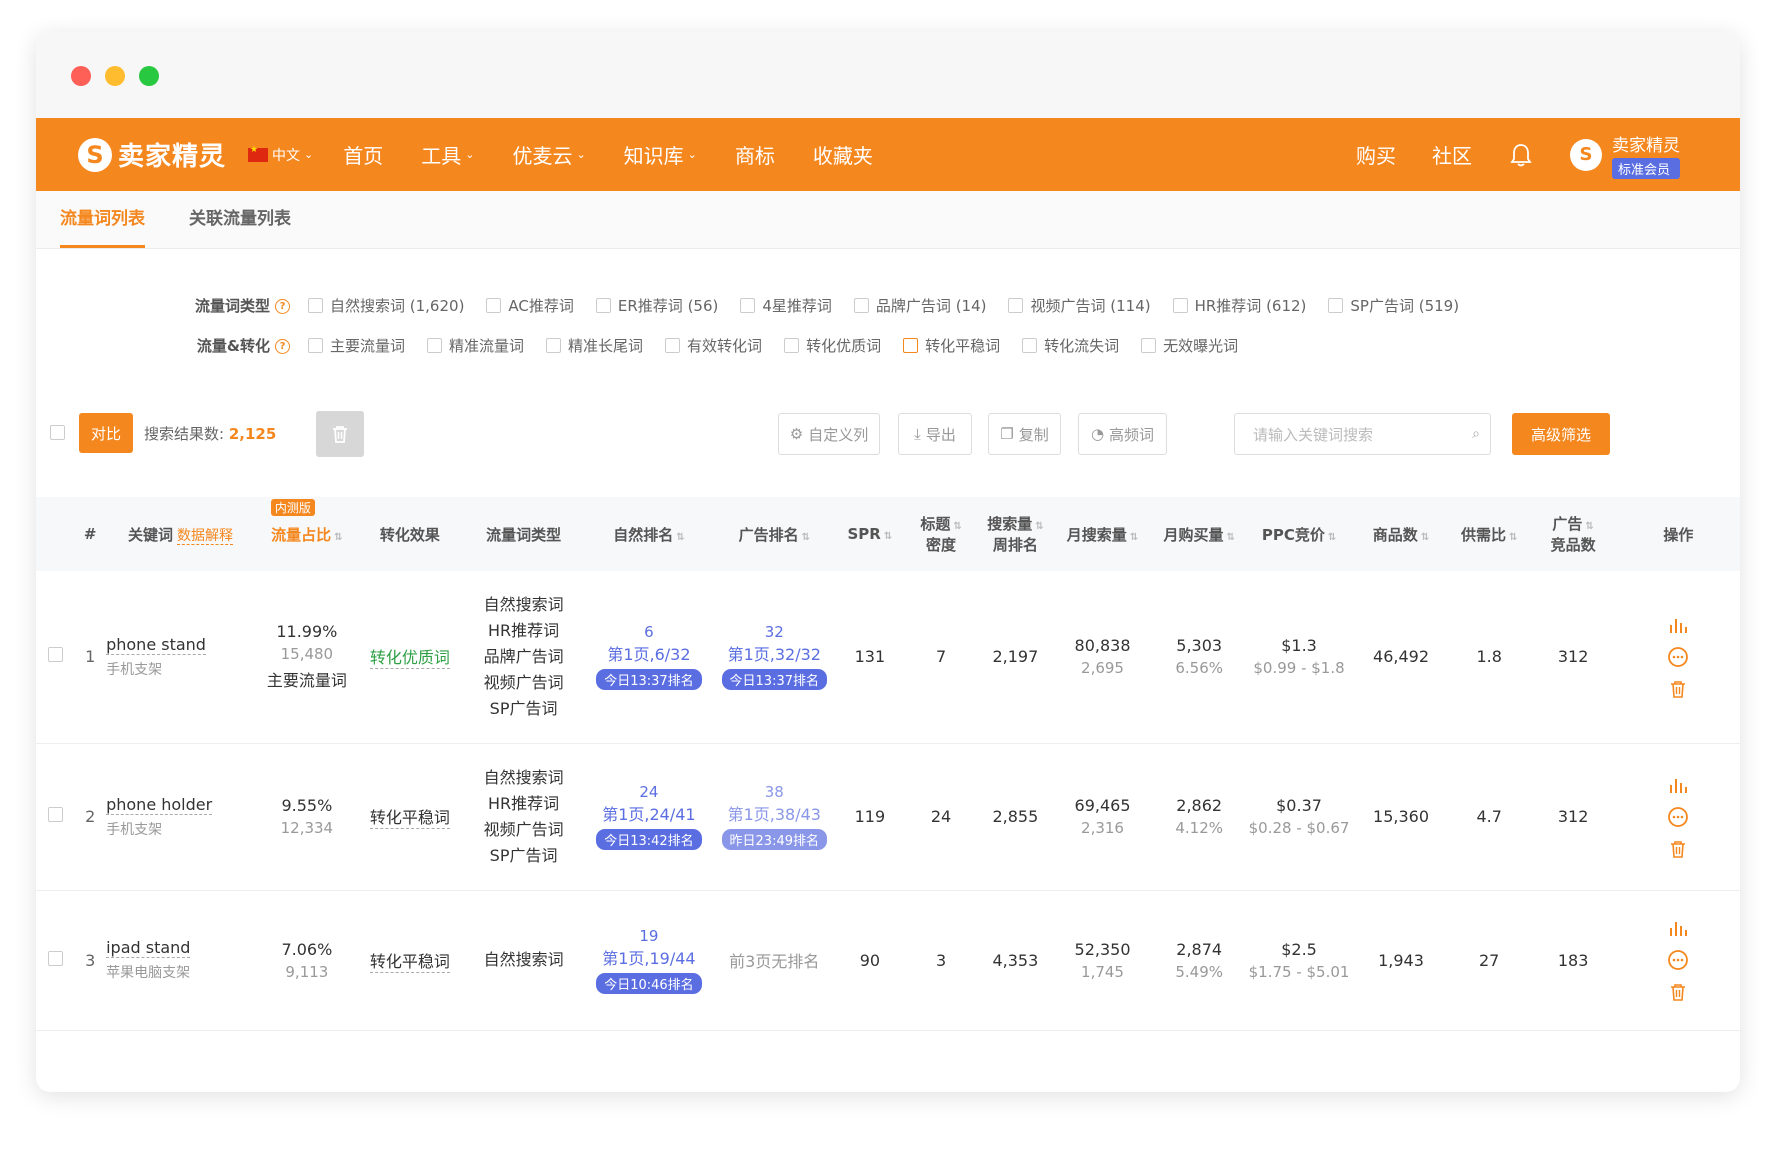  Describe the element at coordinates (530, 305) in the screenshot. I see `filter-option: AC推荐词` at that location.